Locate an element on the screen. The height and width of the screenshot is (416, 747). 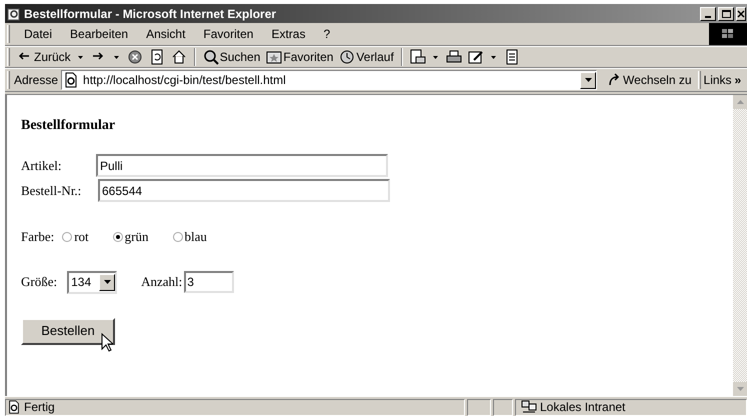
close-button is located at coordinates (741, 13).